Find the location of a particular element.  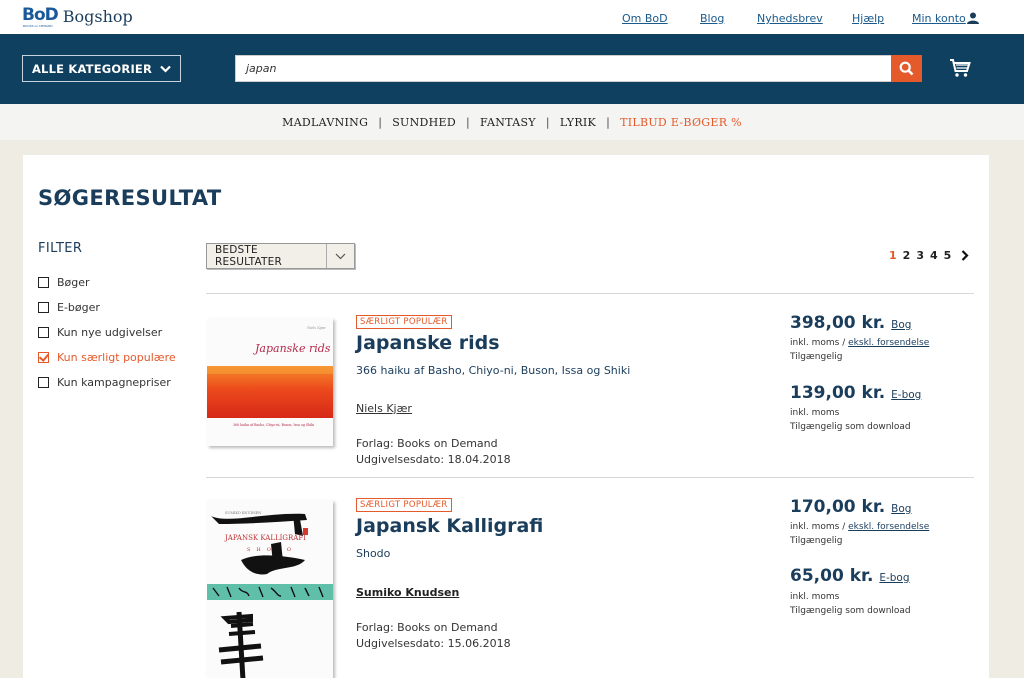

search-input: japan is located at coordinates (563, 68).